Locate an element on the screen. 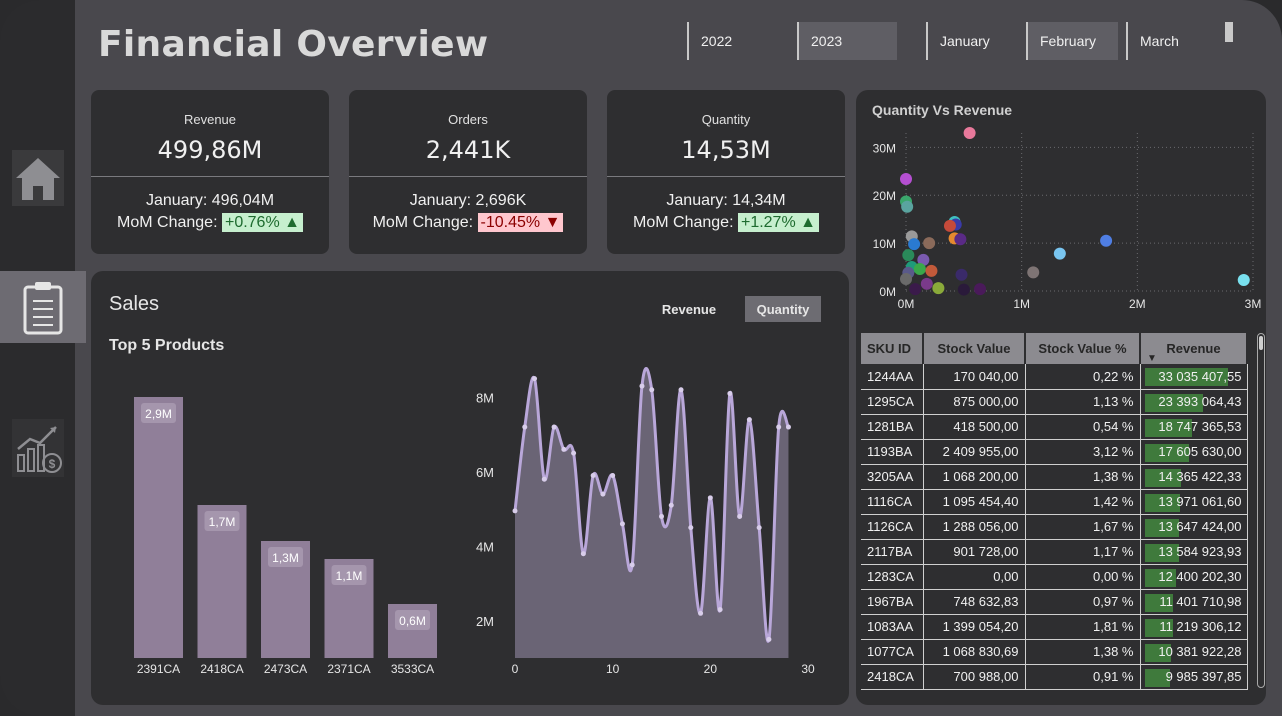 The image size is (1282, 716). column-header-stock-value: Stock Value is located at coordinates (974, 348).